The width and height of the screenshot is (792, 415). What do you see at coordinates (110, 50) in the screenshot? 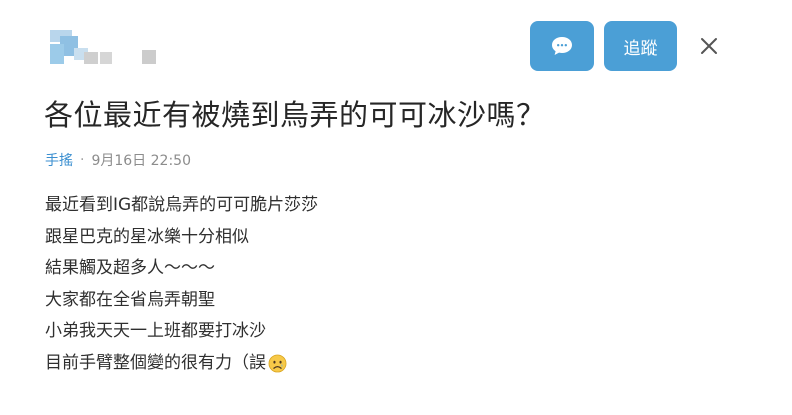
I see `author-avatar-pixelated` at bounding box center [110, 50].